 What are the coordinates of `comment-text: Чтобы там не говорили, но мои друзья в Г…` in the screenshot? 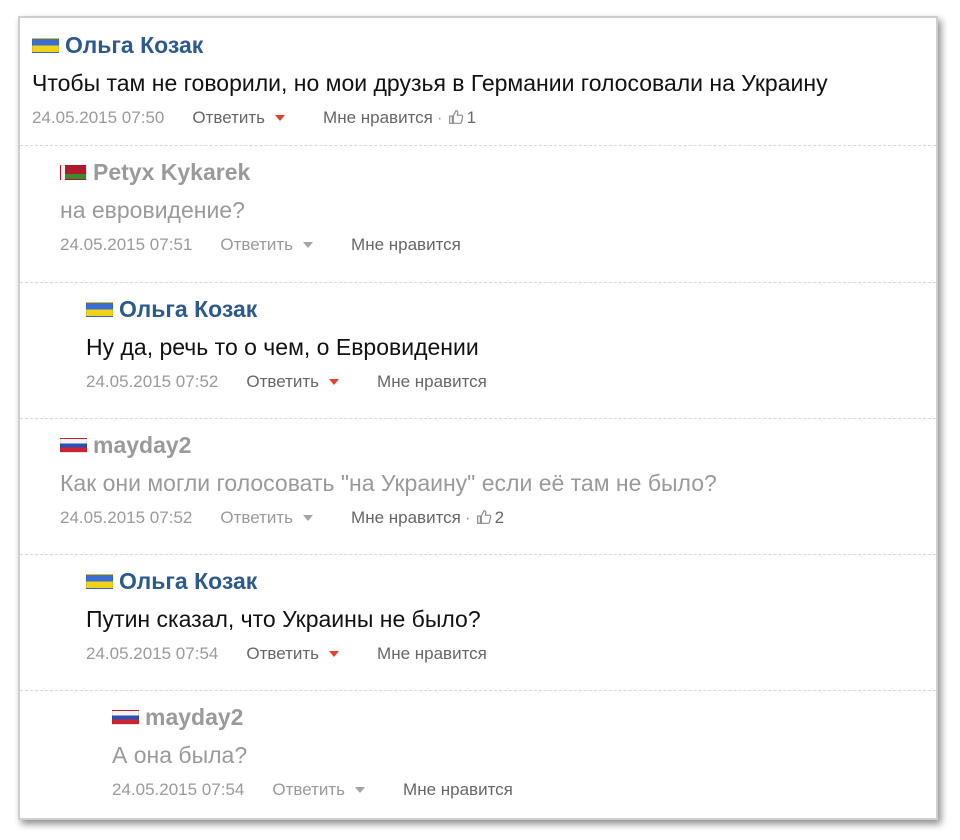 It's located at (430, 83).